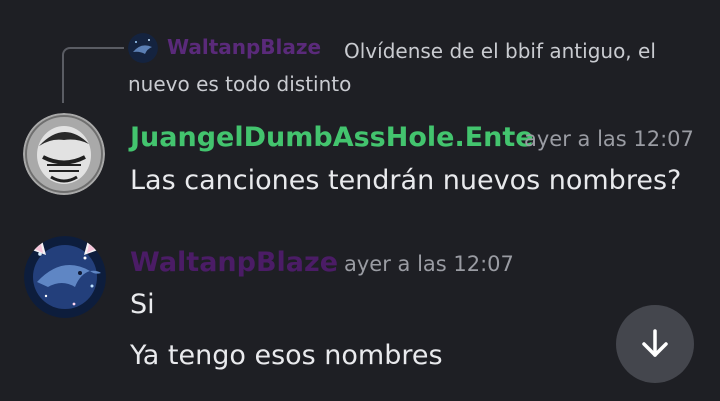 The height and width of the screenshot is (401, 720). Describe the element at coordinates (405, 181) in the screenshot. I see `message-text: Las canciones tendrán nuevos nombres?` at that location.